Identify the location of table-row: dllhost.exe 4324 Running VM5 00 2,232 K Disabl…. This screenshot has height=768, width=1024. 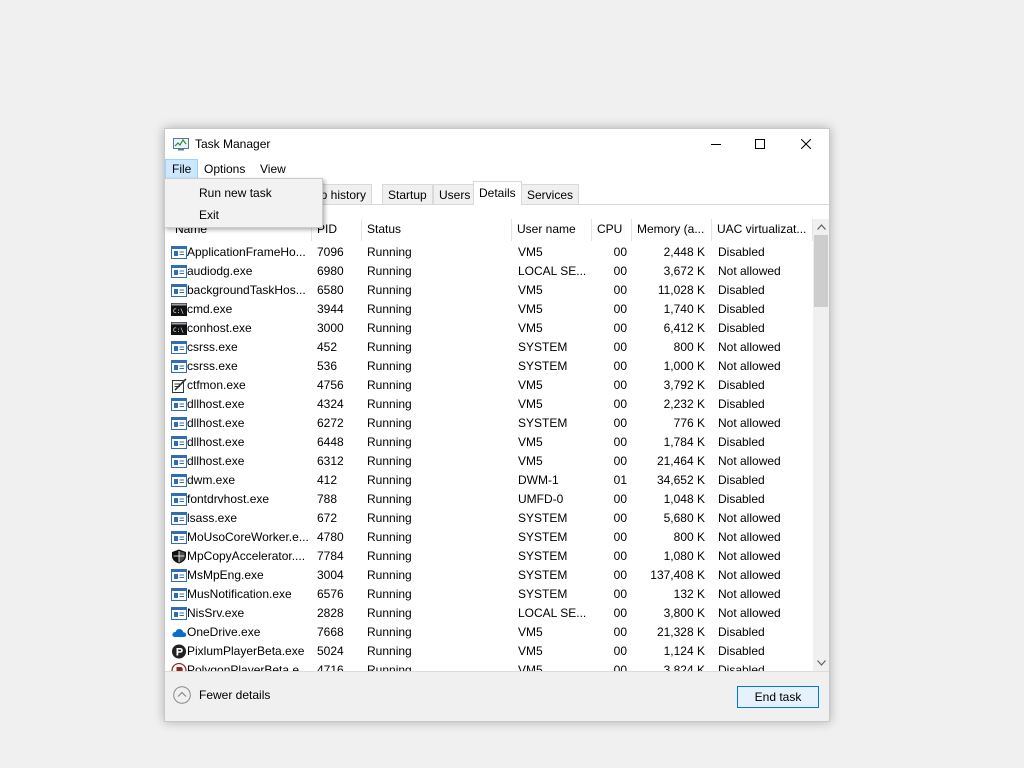
(489, 404).